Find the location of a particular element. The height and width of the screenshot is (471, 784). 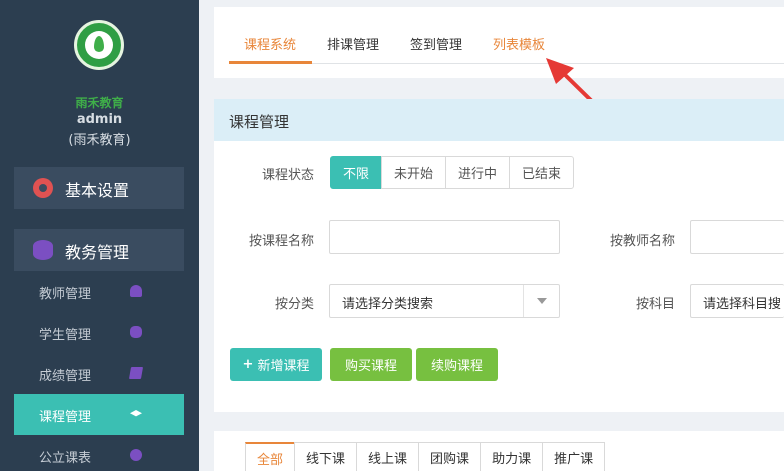

course-type-tabs: 全部 线下课 线上课 团购课 助力课 推广课 is located at coordinates (425, 456).